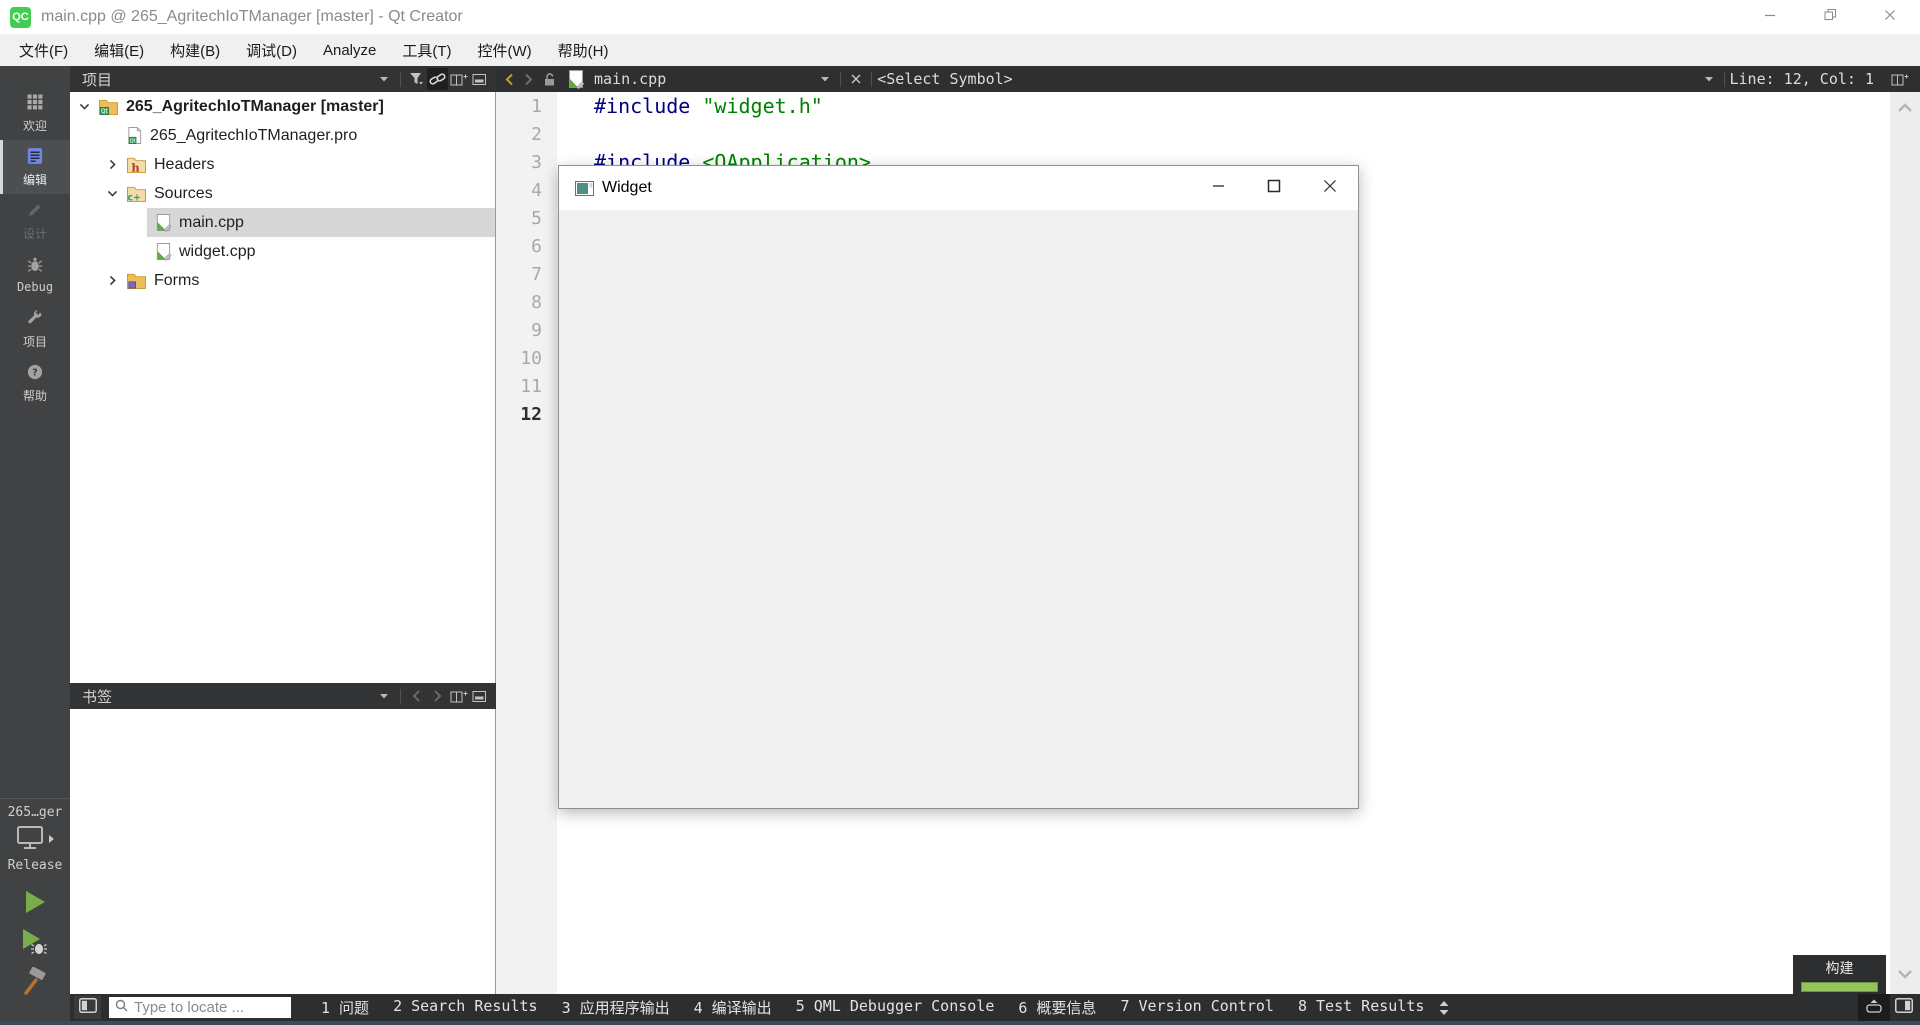 This screenshot has height=1025, width=1920. Describe the element at coordinates (195, 50) in the screenshot. I see `menu-item-3: 构建(B)` at that location.